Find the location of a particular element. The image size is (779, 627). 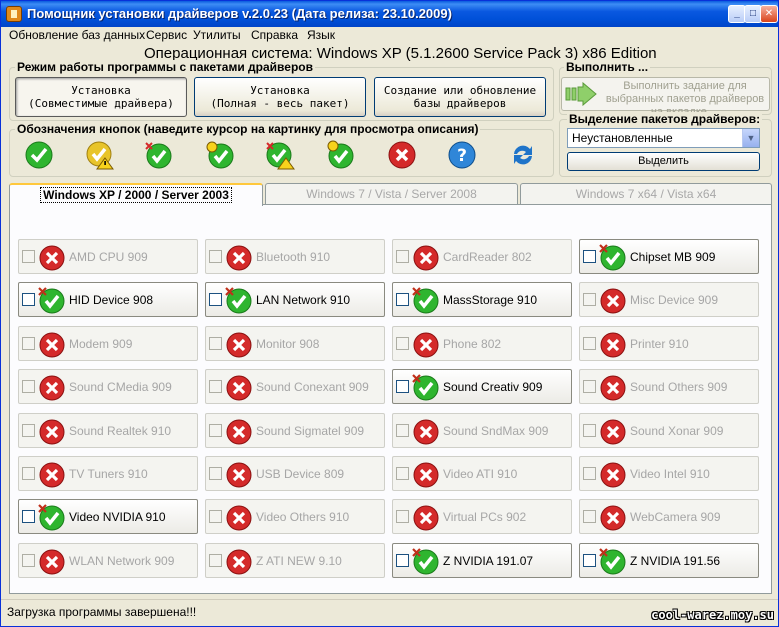

check-new-warning-icon is located at coordinates (280, 155).